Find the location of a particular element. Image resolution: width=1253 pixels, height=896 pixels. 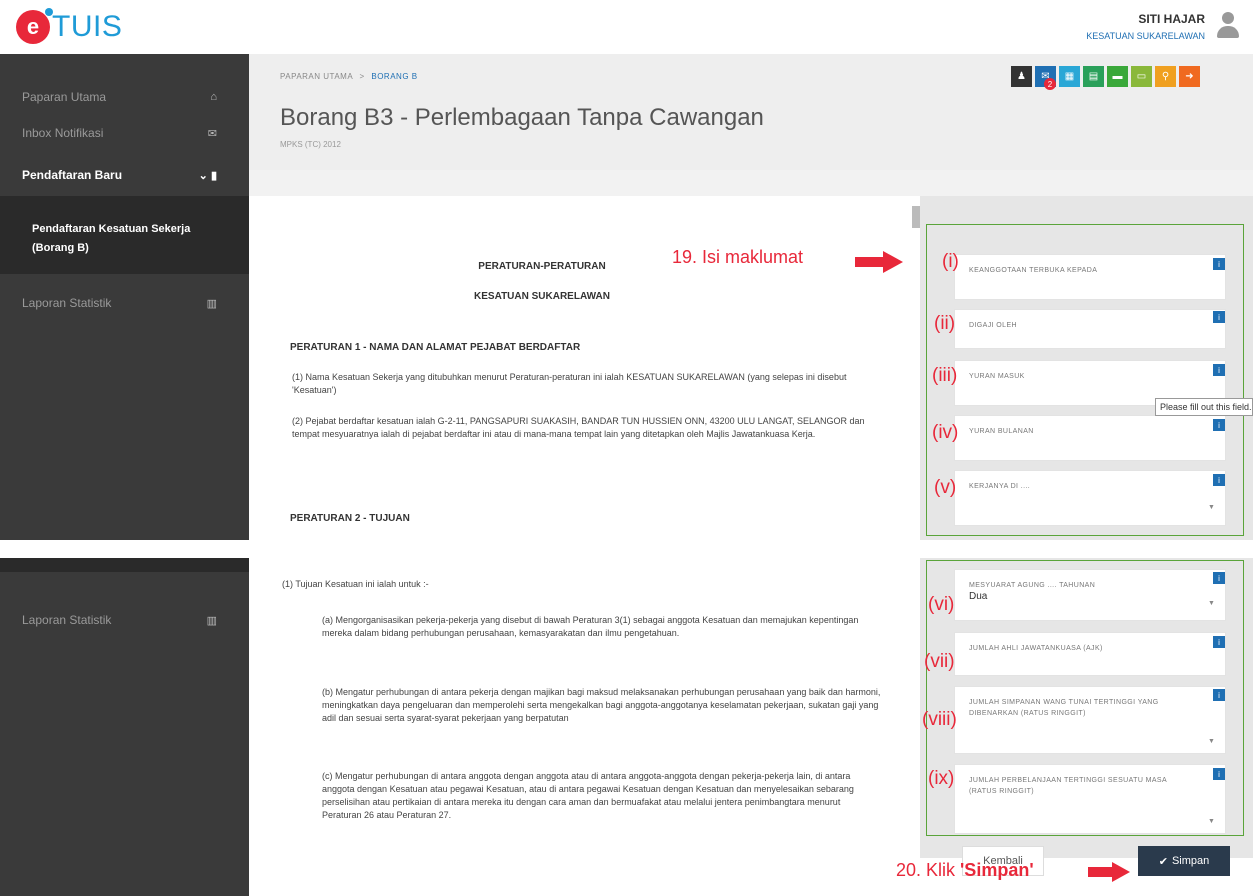

rule2-title: PERATURAN 2 - TUJUAN is located at coordinates (350, 518).